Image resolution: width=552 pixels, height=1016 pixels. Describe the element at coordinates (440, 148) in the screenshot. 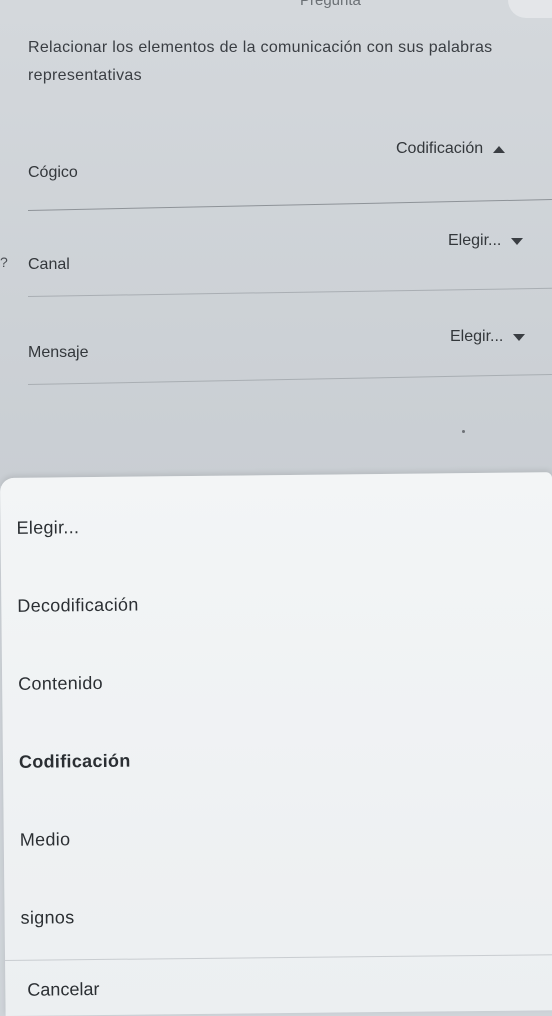

I see `select-value: Codificación` at that location.